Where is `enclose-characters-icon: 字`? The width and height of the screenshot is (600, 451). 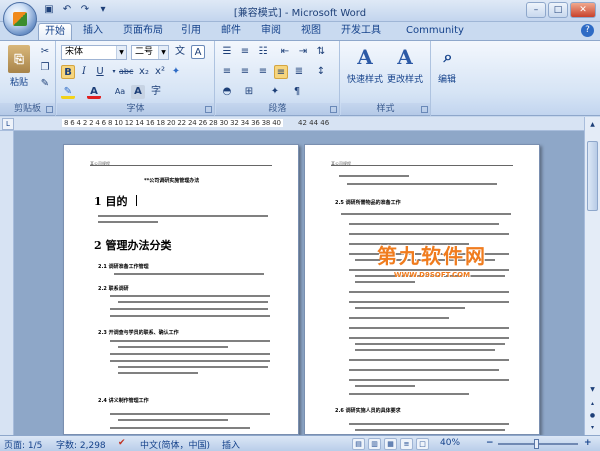
enclose-characters-icon: 字 is located at coordinates (156, 92).